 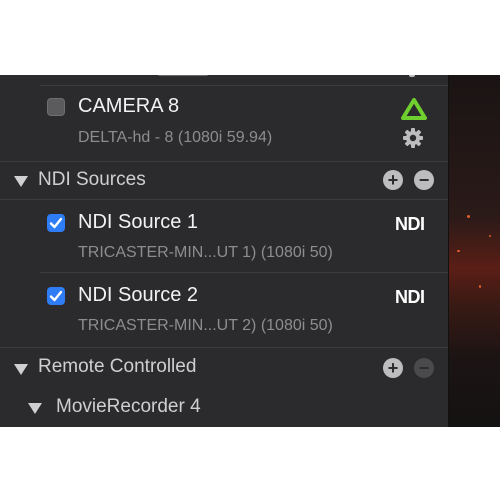 What do you see at coordinates (424, 368) in the screenshot?
I see `remove-remote-button: −` at bounding box center [424, 368].